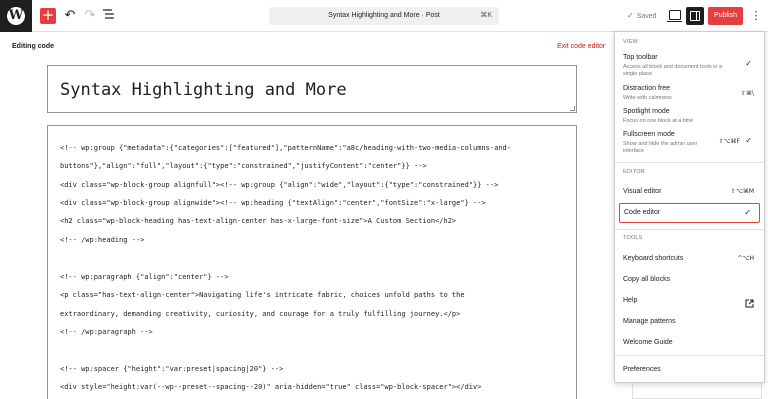  I want to click on command-palette-shortcut: ⌘K, so click(486, 15).